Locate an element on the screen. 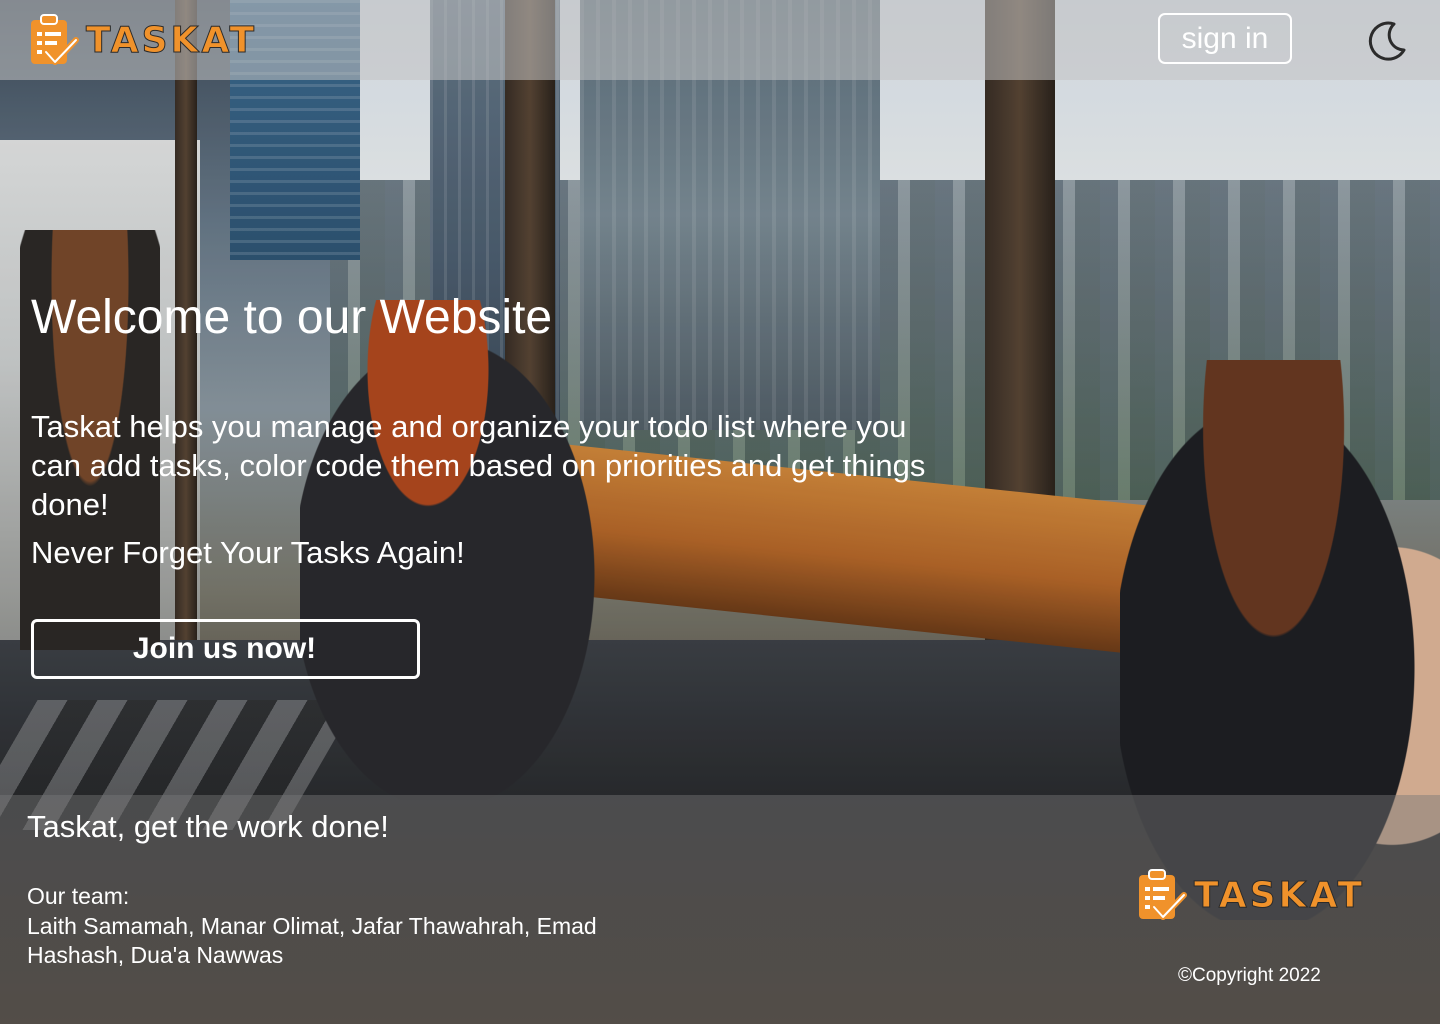 Image resolution: width=1440 pixels, height=1024 pixels. brand-logo: TASKAT is located at coordinates (142, 40).